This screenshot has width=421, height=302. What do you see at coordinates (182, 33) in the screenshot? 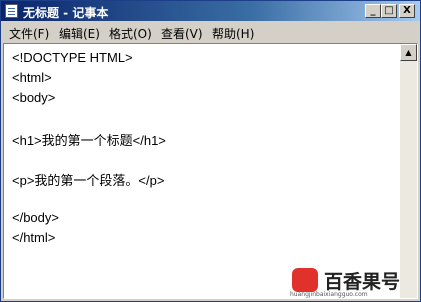
I see `menu-view: 查看(V)` at bounding box center [182, 33].